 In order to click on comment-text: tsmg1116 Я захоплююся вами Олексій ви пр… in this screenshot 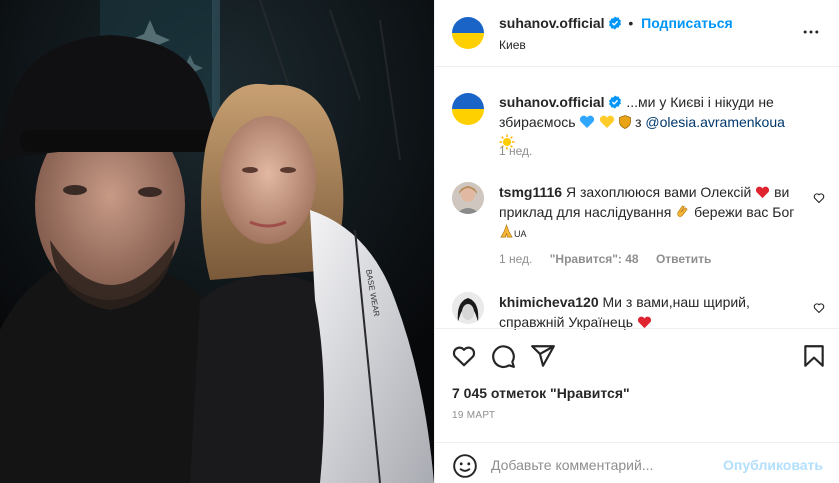, I will do `click(649, 213)`.